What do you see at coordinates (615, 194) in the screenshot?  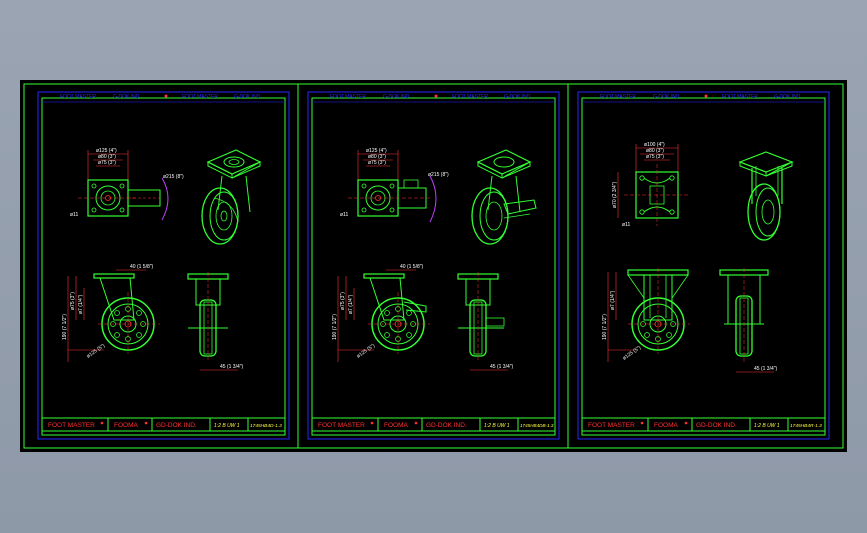 I see `dimension-label: ø70 (2 3/4")` at bounding box center [615, 194].